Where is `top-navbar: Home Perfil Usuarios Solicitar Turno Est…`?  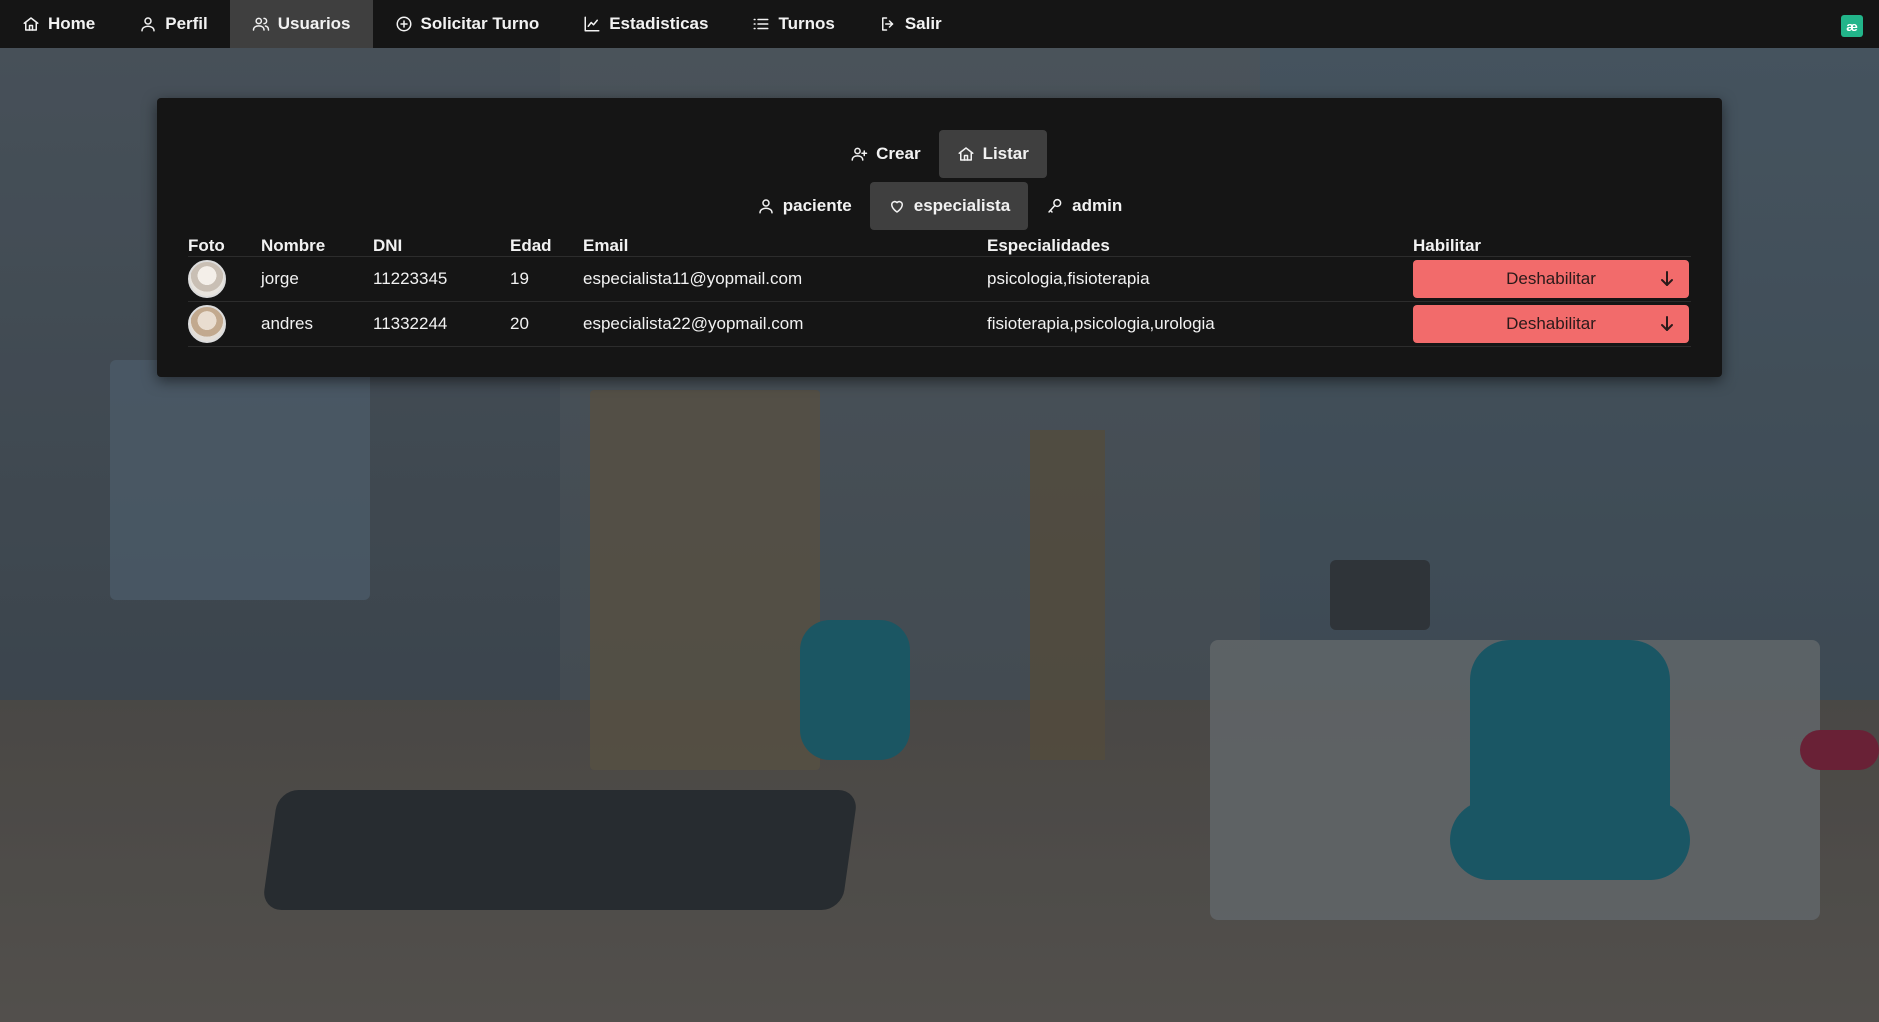 top-navbar: Home Perfil Usuarios Solicitar Turno Est… is located at coordinates (939, 24).